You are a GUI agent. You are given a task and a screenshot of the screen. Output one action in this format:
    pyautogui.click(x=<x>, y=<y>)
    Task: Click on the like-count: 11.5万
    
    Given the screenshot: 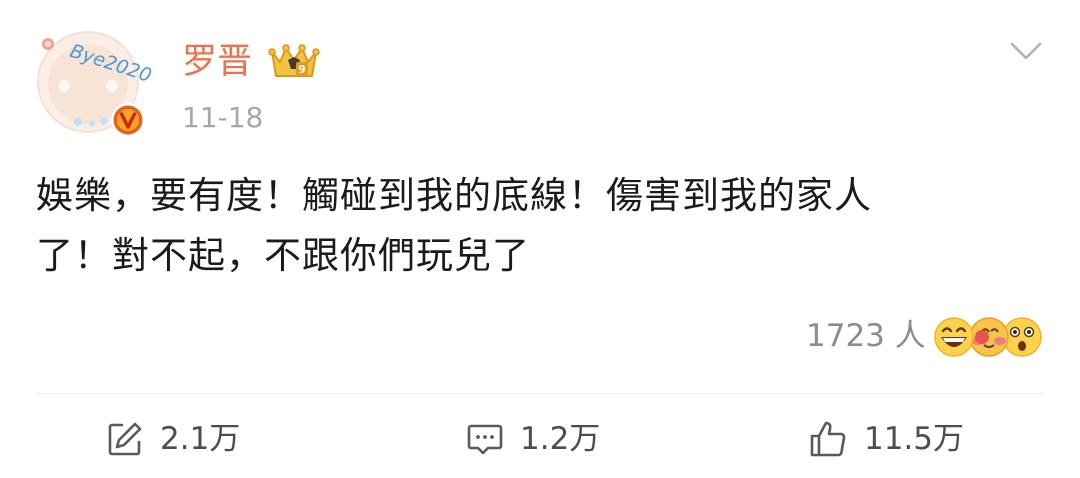 What is the action you would take?
    pyautogui.click(x=914, y=439)
    